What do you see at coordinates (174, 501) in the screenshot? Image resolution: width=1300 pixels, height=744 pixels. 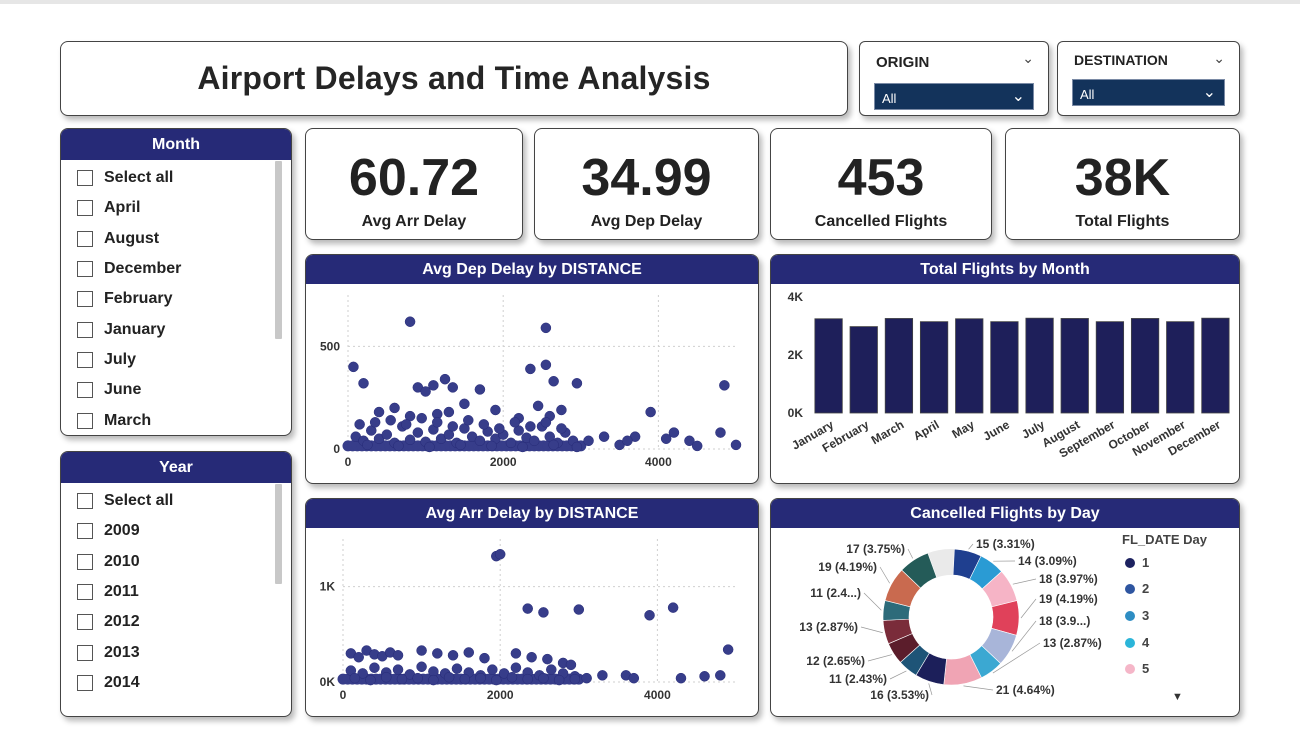 I see `year-option-select-all: Select all` at bounding box center [174, 501].